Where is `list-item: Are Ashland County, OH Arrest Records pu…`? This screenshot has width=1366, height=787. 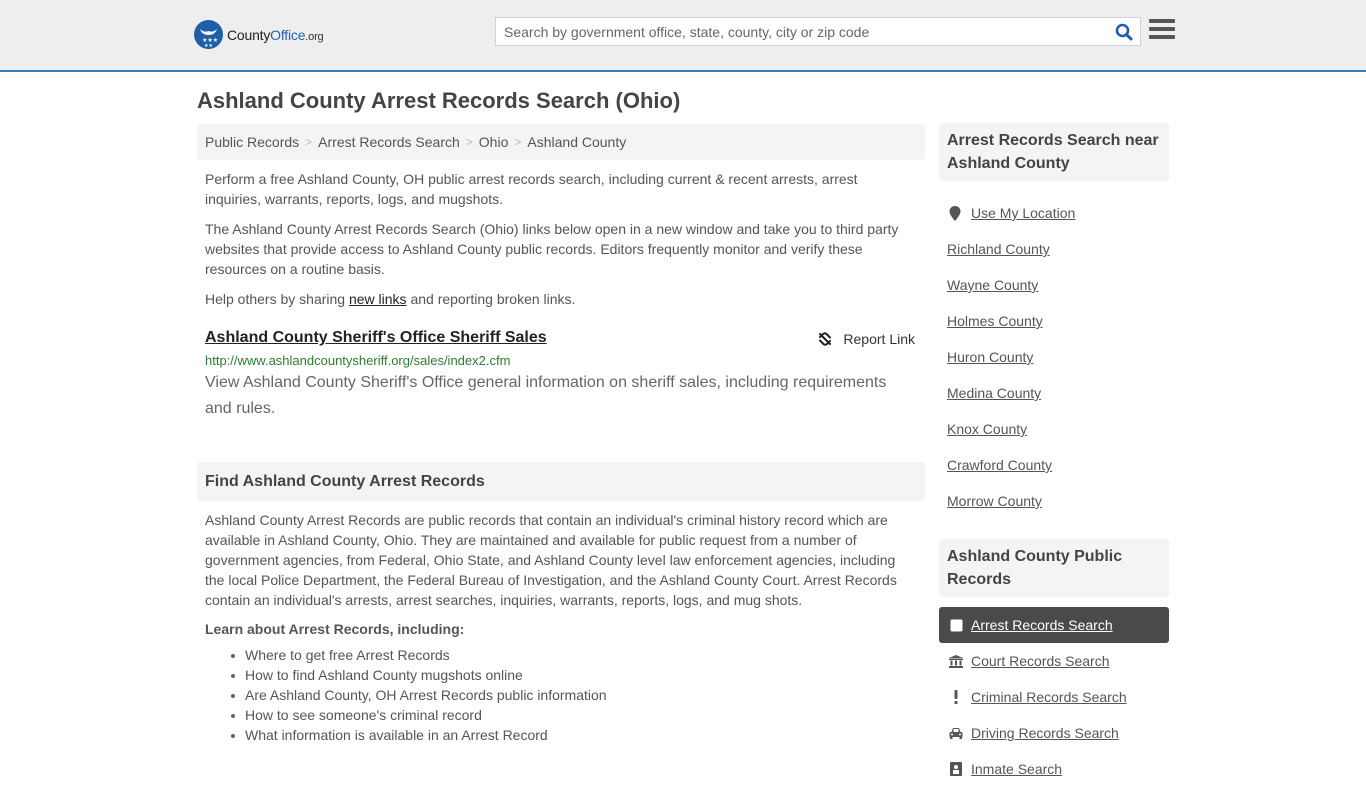
list-item: Are Ashland County, OH Arrest Records pu… is located at coordinates (578, 695).